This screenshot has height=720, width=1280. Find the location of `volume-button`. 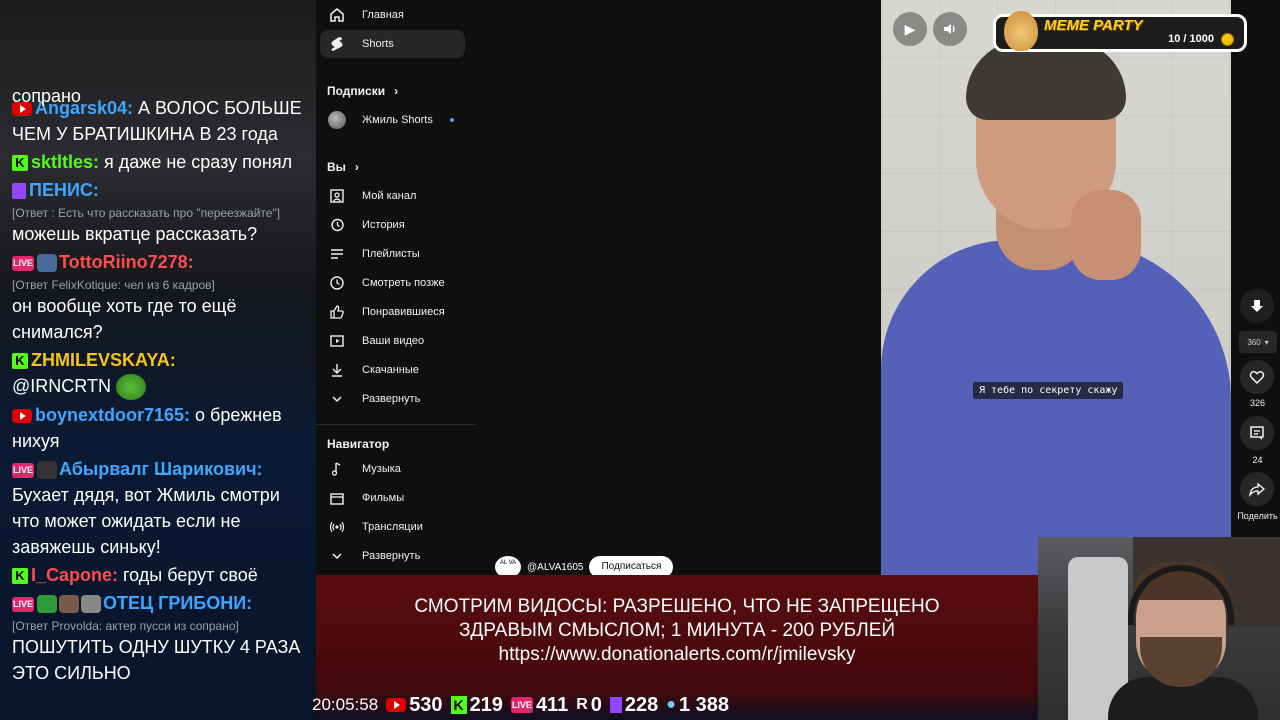

volume-button is located at coordinates (950, 29).